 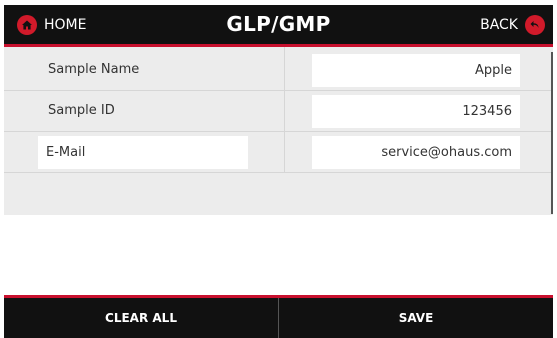 I want to click on sample-name-value: Apple, so click(x=416, y=70).